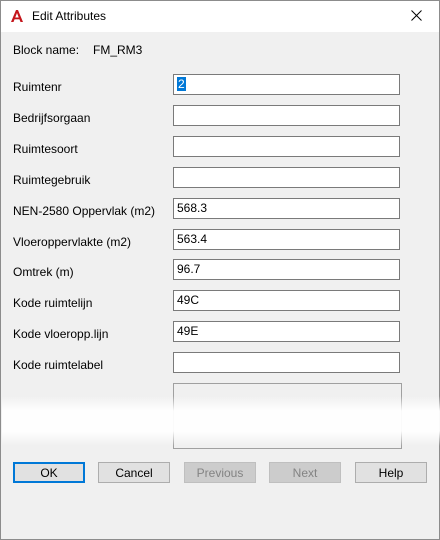 Image resolution: width=440 pixels, height=540 pixels. What do you see at coordinates (286, 331) in the screenshot?
I see `attribute-field-kode-vloeropp-lijn: 49E` at bounding box center [286, 331].